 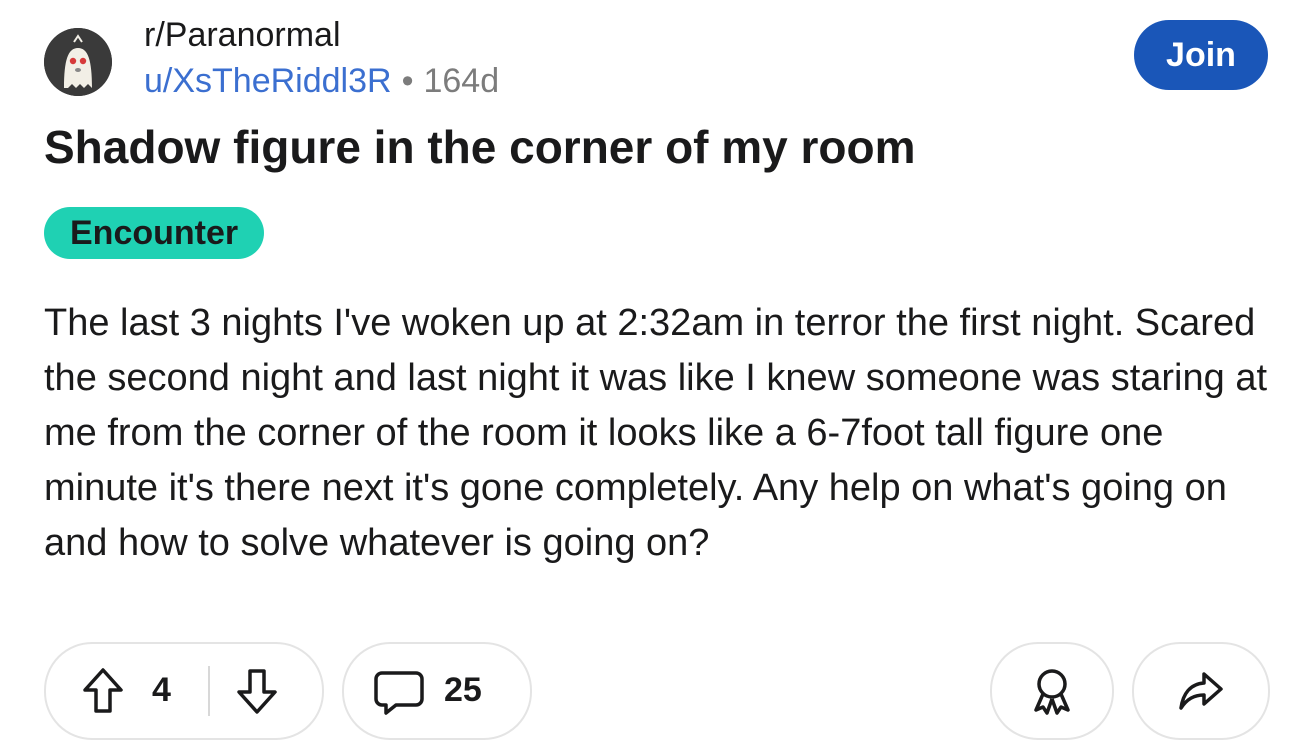 I want to click on post-title: Shadow figure in the corner of my room, so click(x=480, y=147).